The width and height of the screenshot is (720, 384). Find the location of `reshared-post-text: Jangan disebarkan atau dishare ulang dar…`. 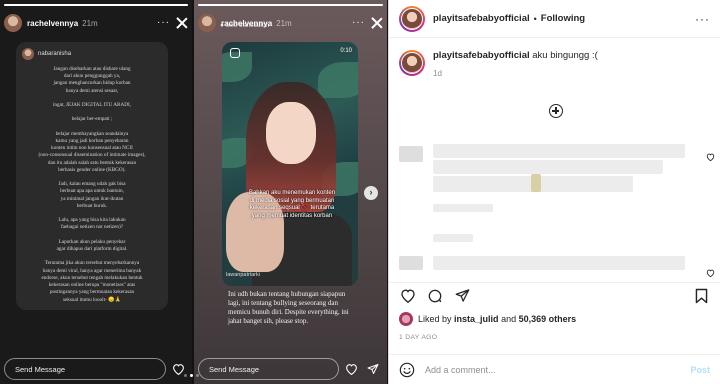

reshared-post-text: Jangan disebarkan atau dishare ulang dar… is located at coordinates (92, 184).